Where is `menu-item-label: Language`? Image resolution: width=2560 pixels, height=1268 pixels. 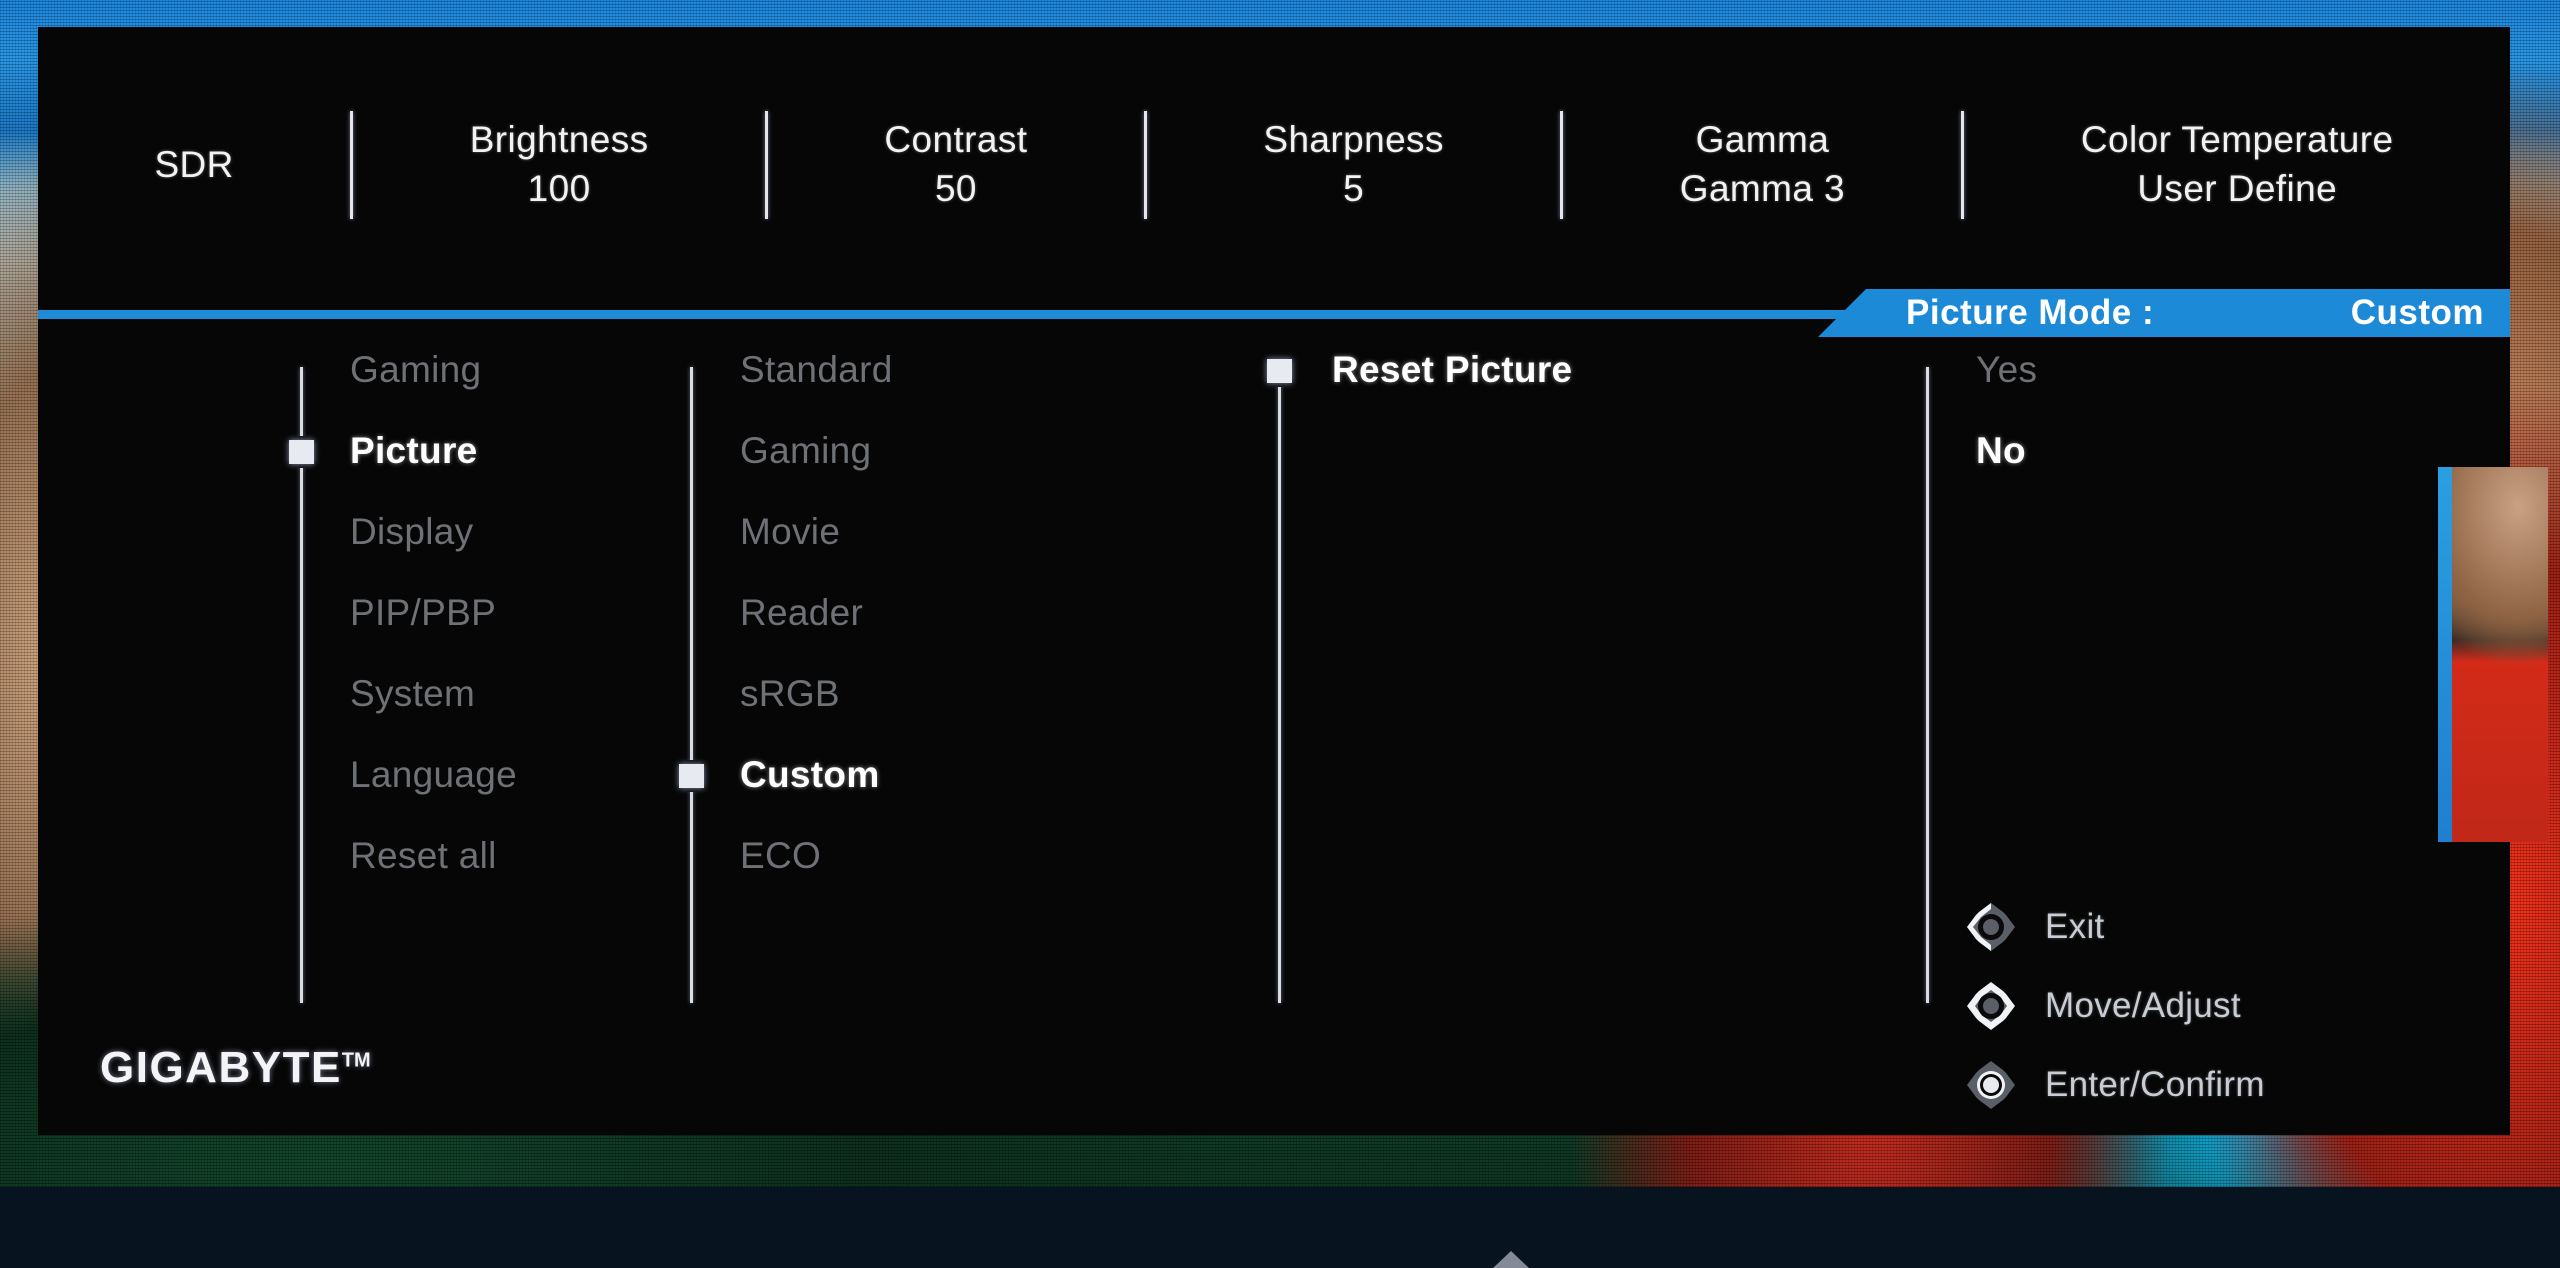 menu-item-label: Language is located at coordinates (433, 774).